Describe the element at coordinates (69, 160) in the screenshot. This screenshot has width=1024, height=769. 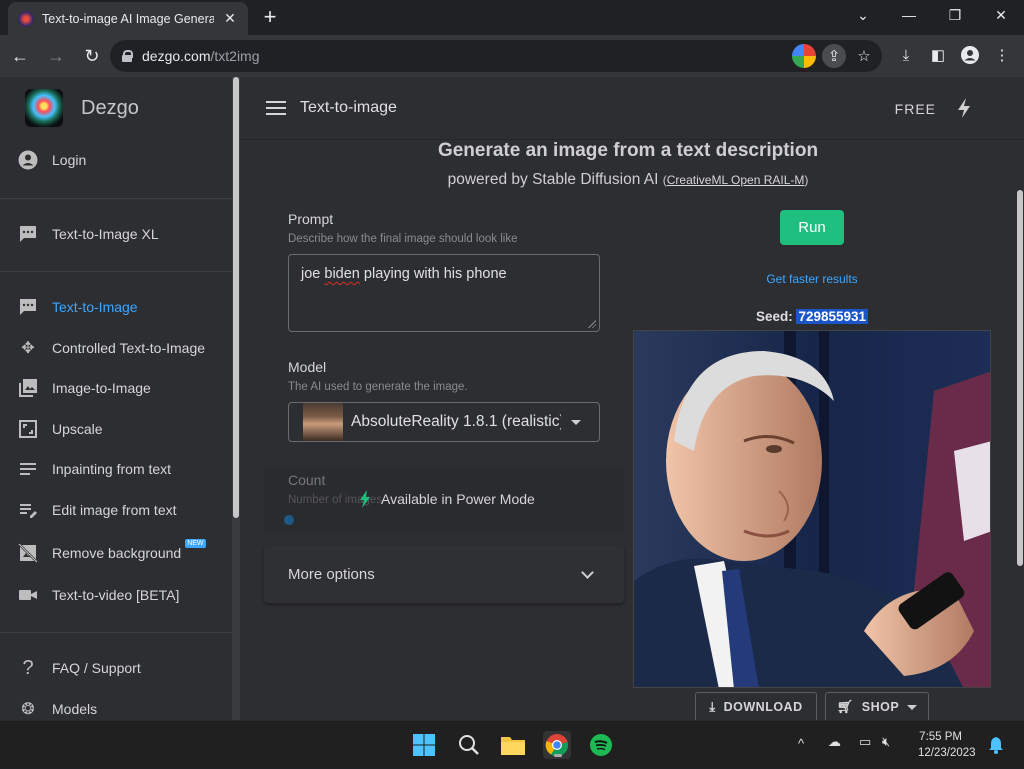
I see `sidebar-item-label: Login` at that location.